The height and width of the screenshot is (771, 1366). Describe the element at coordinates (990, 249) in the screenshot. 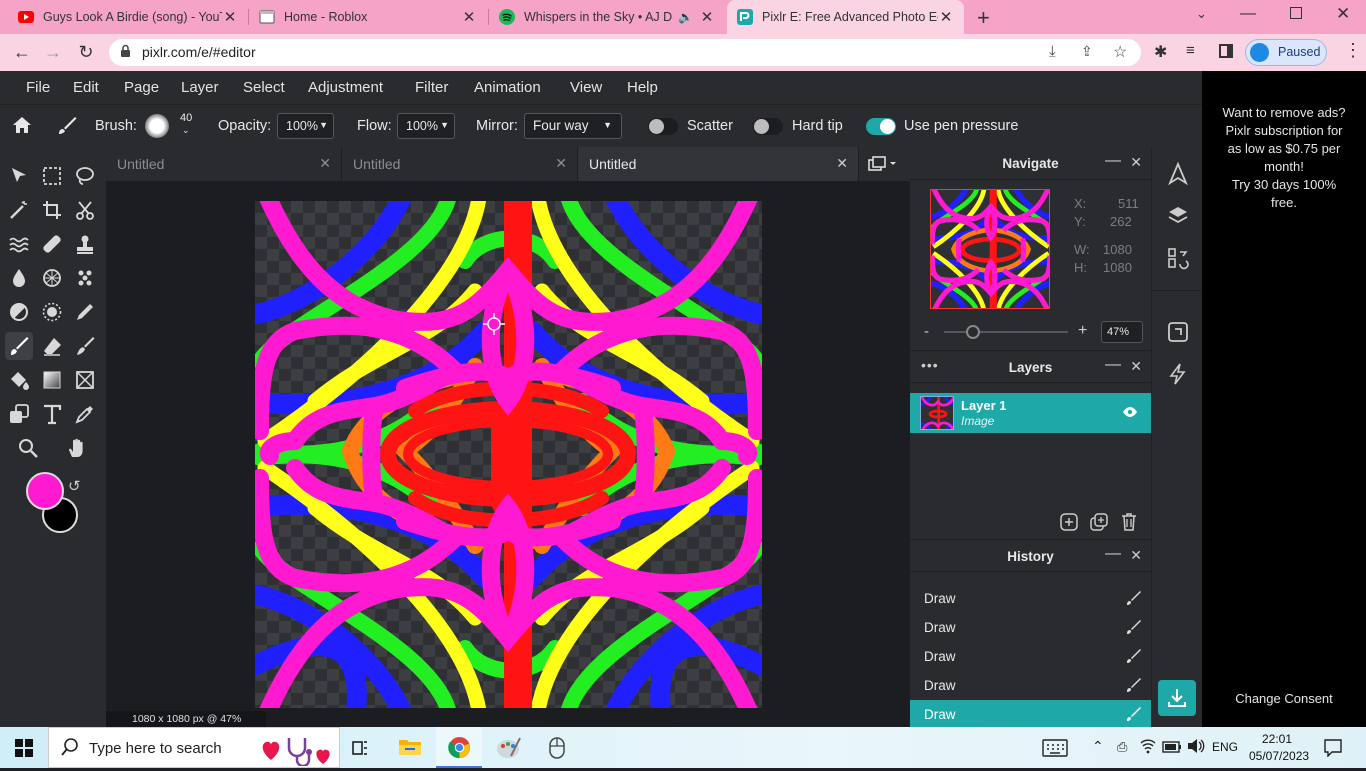

I see `navigator-thumbnail` at that location.